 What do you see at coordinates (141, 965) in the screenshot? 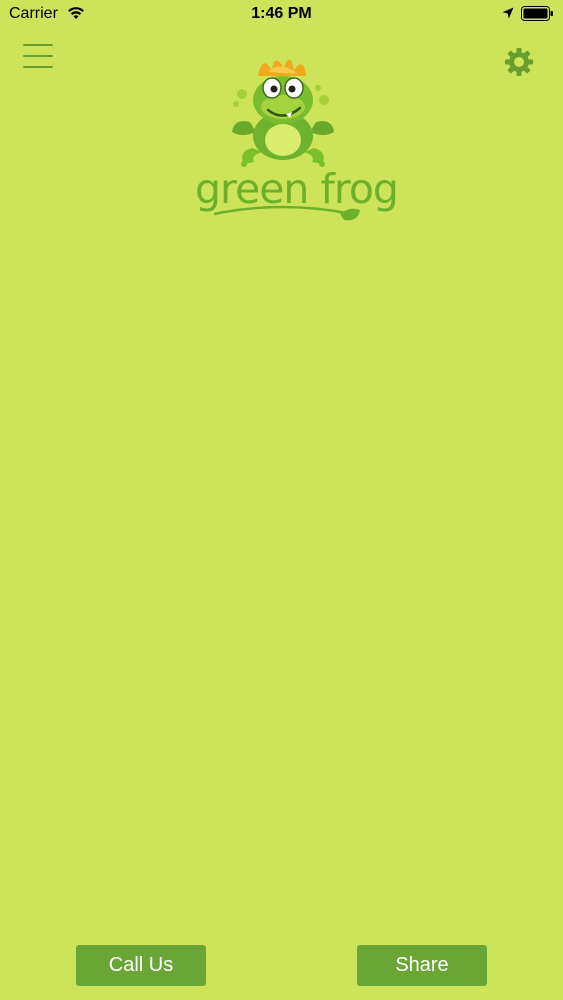
I see `call-us-button: Call Us` at bounding box center [141, 965].